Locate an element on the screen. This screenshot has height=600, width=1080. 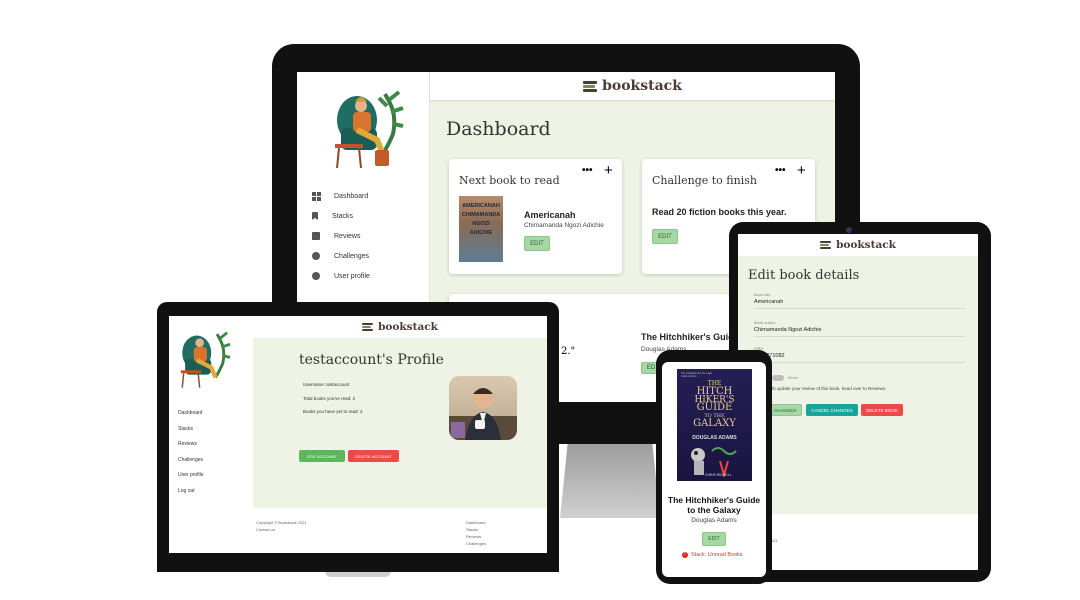
stack-label: Stack: Unread Books is located at coordinates (717, 555).